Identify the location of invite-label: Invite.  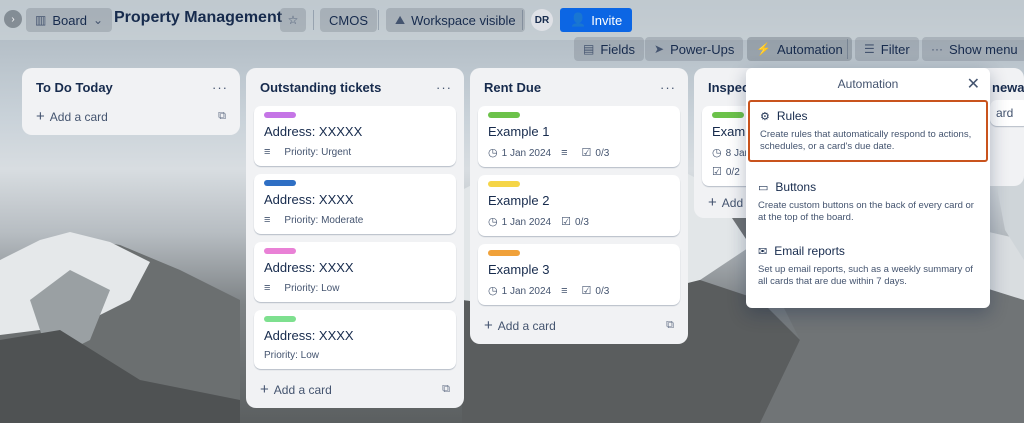
(607, 20).